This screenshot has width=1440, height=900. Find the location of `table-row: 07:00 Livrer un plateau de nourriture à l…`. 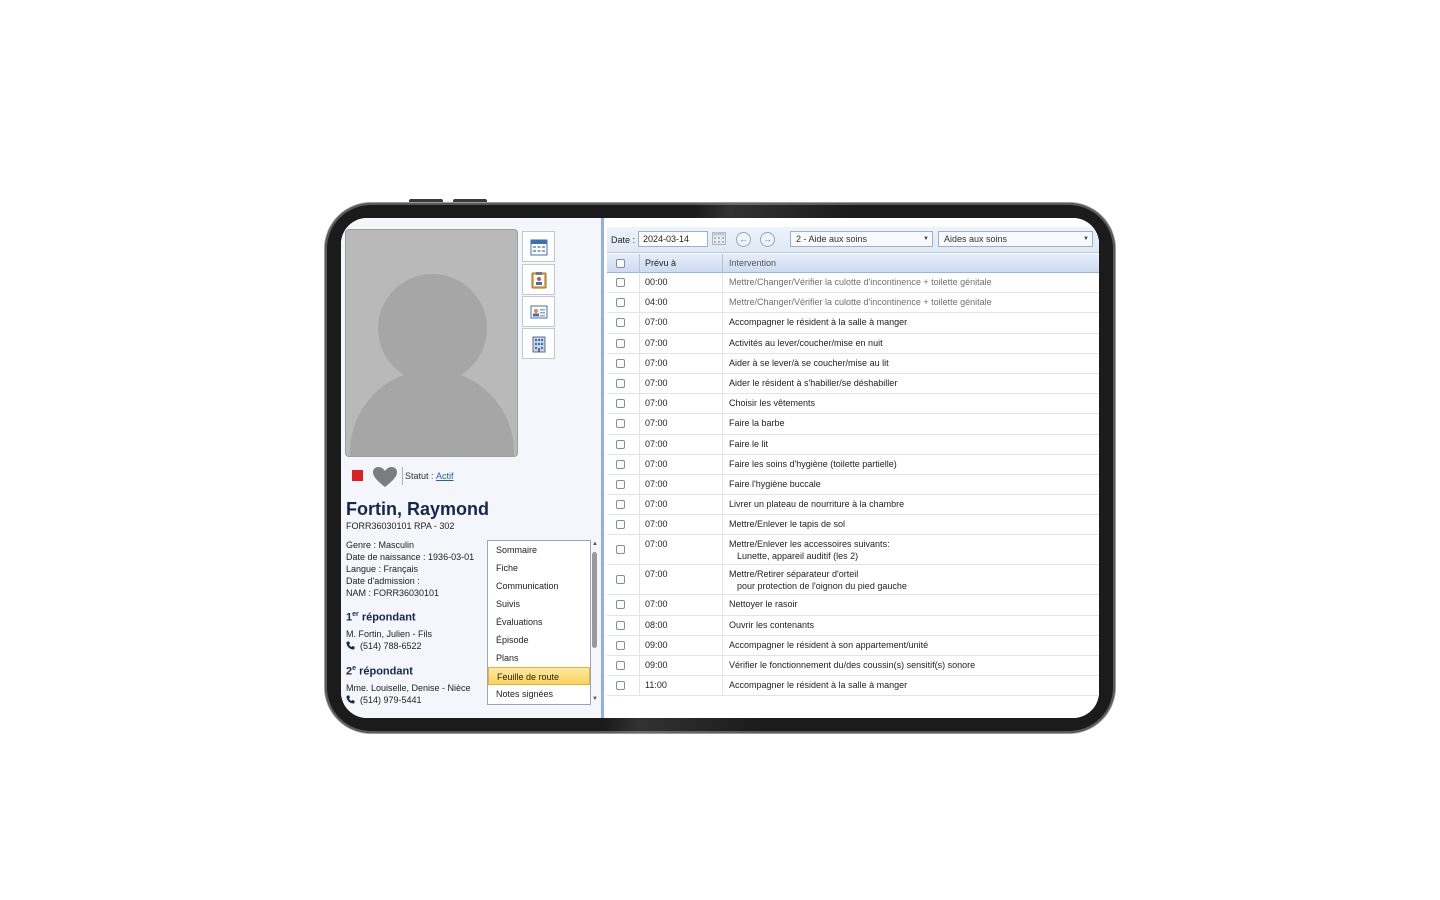

table-row: 07:00 Livrer un plateau de nourriture à l… is located at coordinates (853, 505).